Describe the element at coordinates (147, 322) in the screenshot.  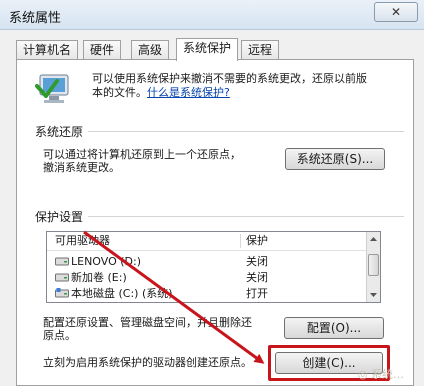
I see `configure-desc-line1: 配置还原设置、管理磁盘空间，并且删除还` at that location.